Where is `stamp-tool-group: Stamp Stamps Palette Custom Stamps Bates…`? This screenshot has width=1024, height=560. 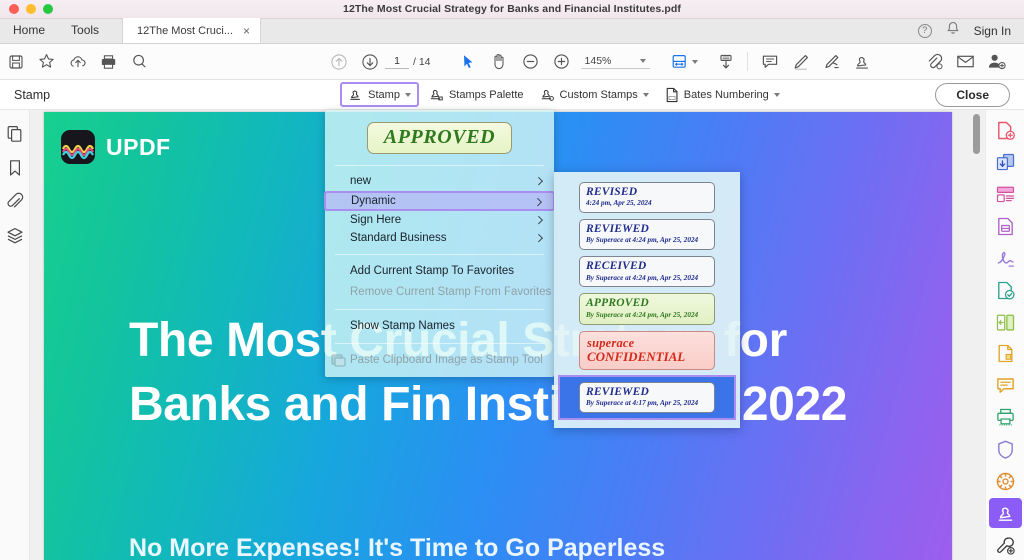 stamp-tool-group: Stamp Stamps Palette Custom Stamps Bates… is located at coordinates (563, 94).